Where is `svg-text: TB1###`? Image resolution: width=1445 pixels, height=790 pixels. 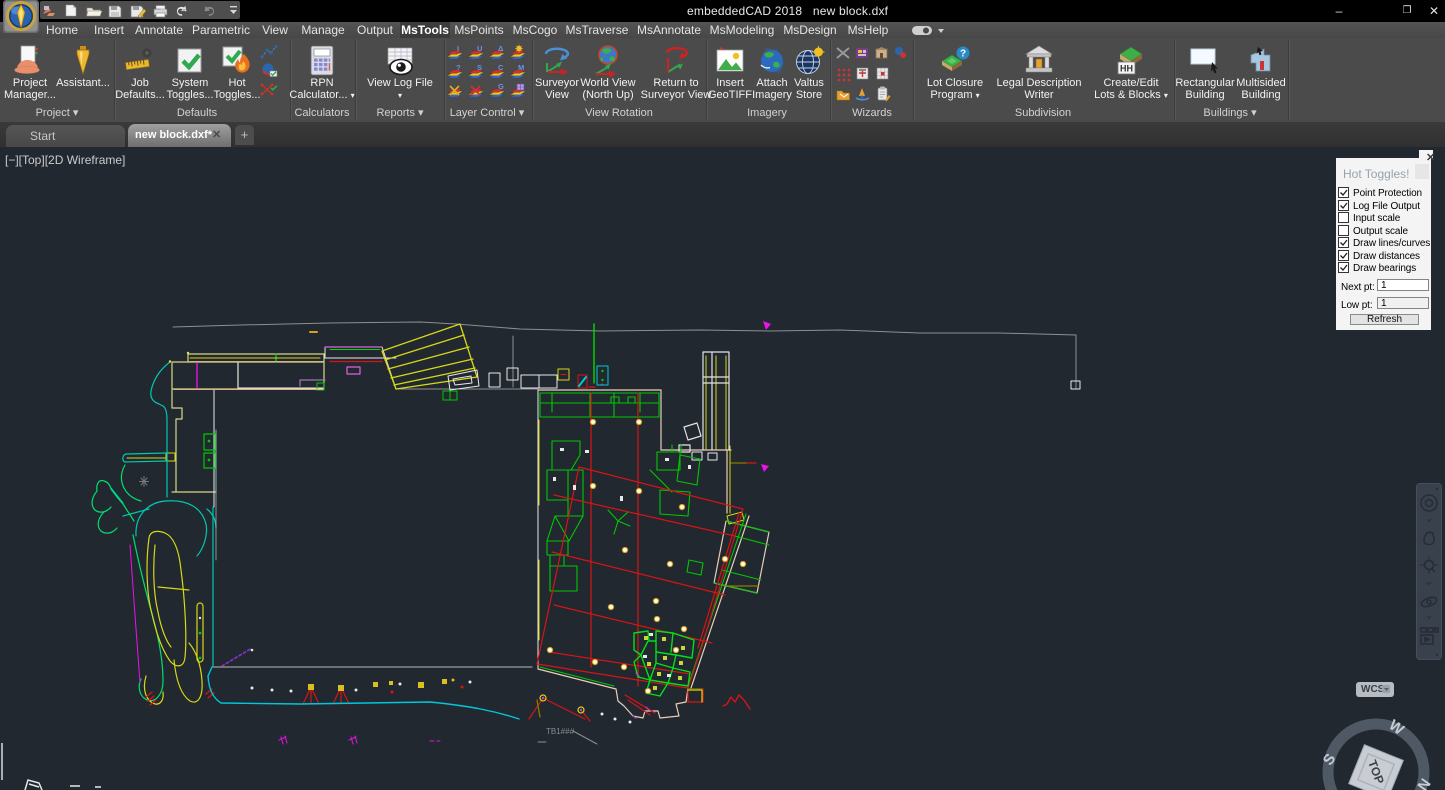 svg-text: TB1### is located at coordinates (560, 731).